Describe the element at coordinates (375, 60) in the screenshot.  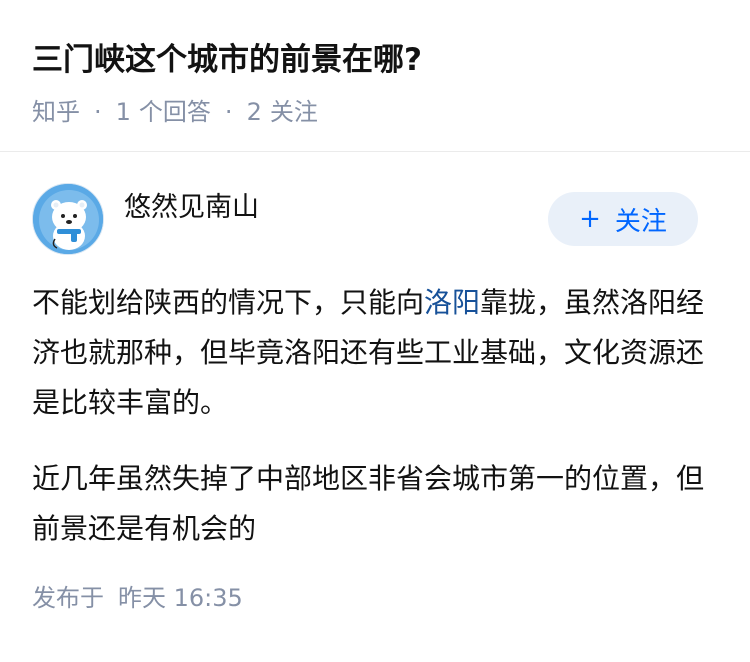
I see `question-title: 三门峡这个城市的前景在哪?` at that location.